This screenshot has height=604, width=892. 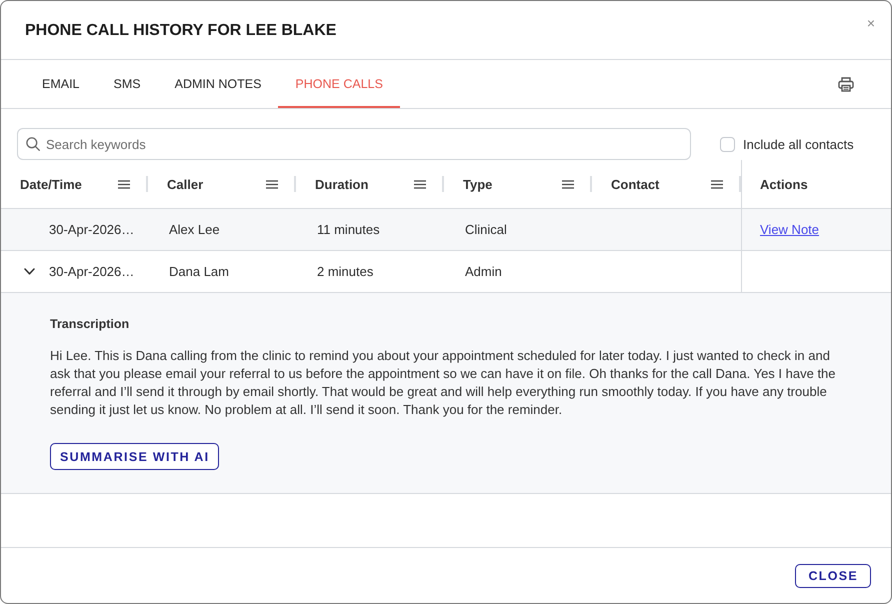 I want to click on table-row: 30-Apr-2026… Dana Lam 2 minutes Admin, so click(x=446, y=272).